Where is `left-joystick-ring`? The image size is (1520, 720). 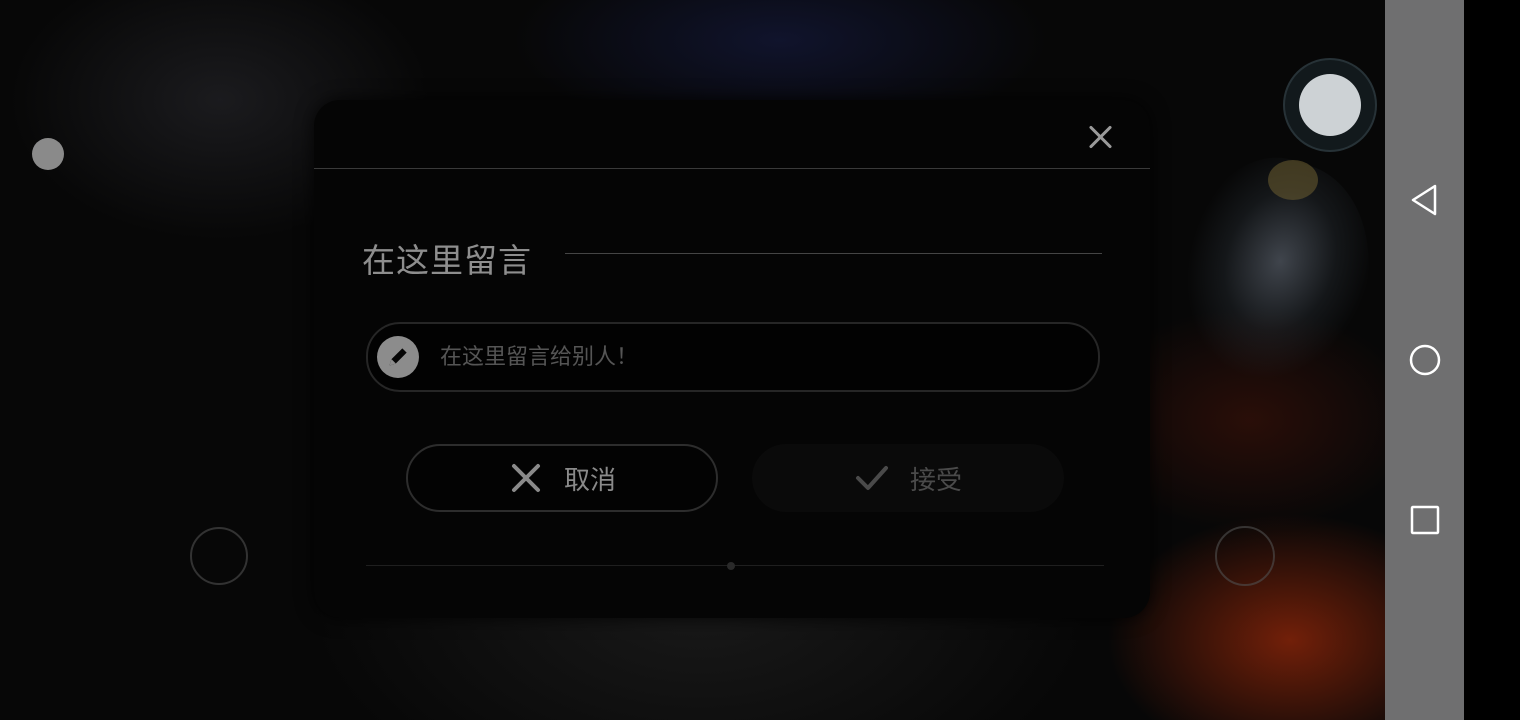 left-joystick-ring is located at coordinates (219, 556).